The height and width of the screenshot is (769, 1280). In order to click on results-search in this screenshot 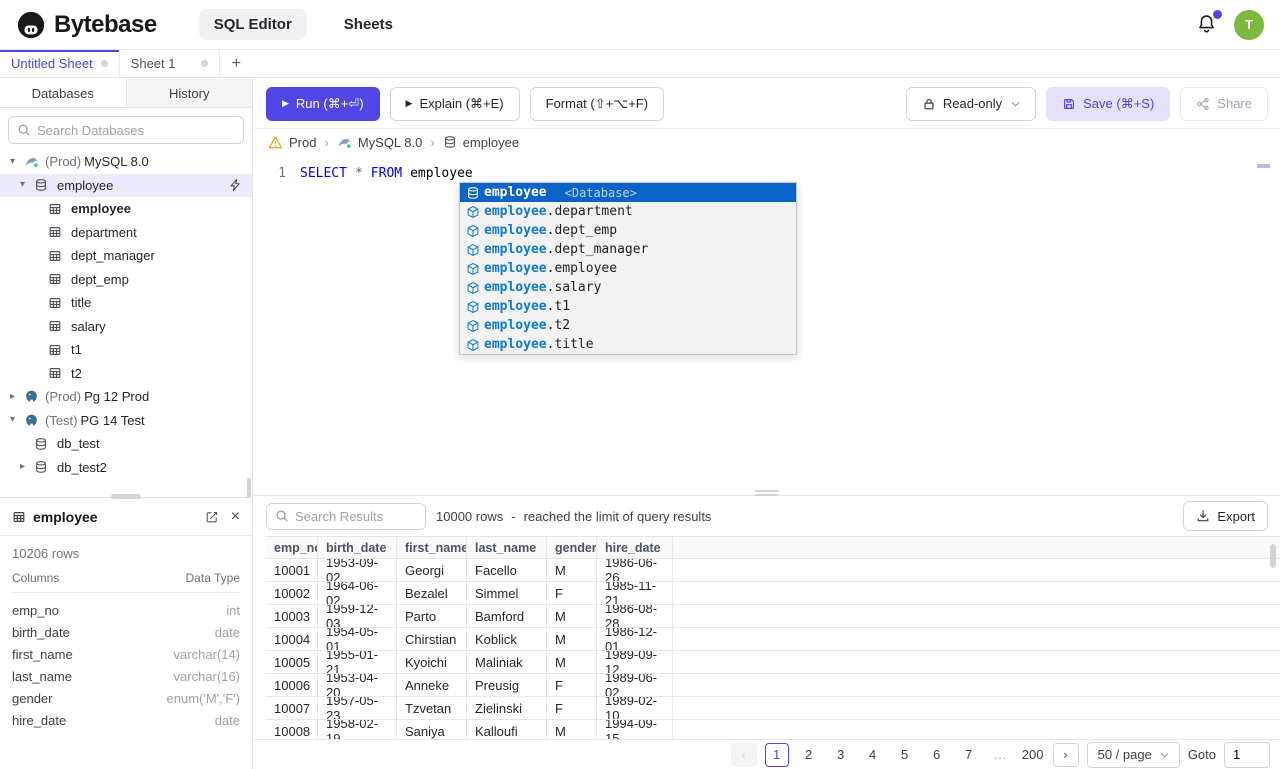, I will do `click(346, 516)`.